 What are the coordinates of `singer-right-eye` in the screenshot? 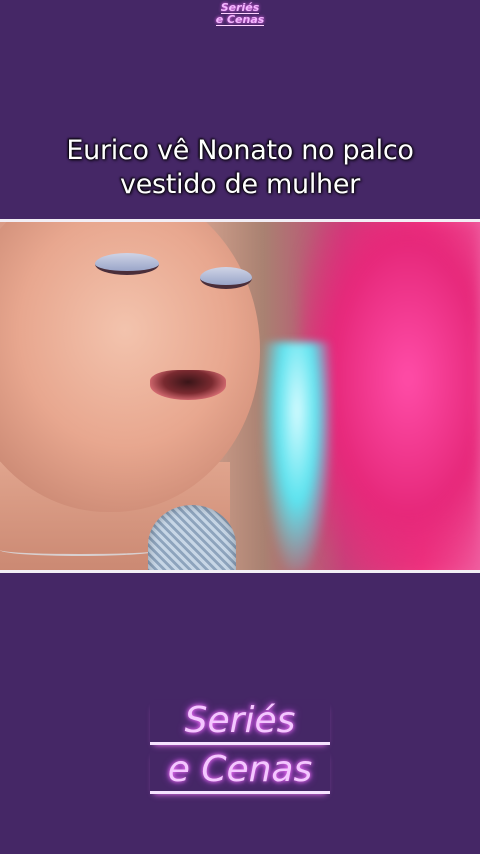 It's located at (226, 278).